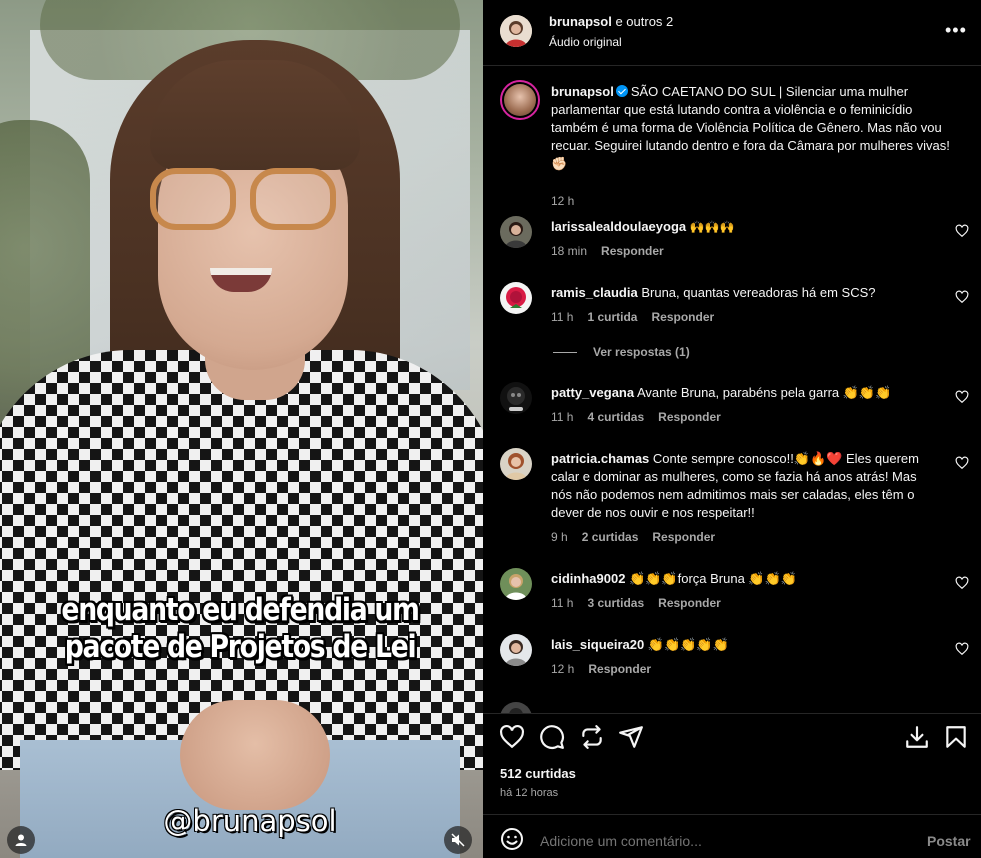 The height and width of the screenshot is (858, 981). Describe the element at coordinates (615, 603) in the screenshot. I see `comment-likes: 3 curtidas` at that location.